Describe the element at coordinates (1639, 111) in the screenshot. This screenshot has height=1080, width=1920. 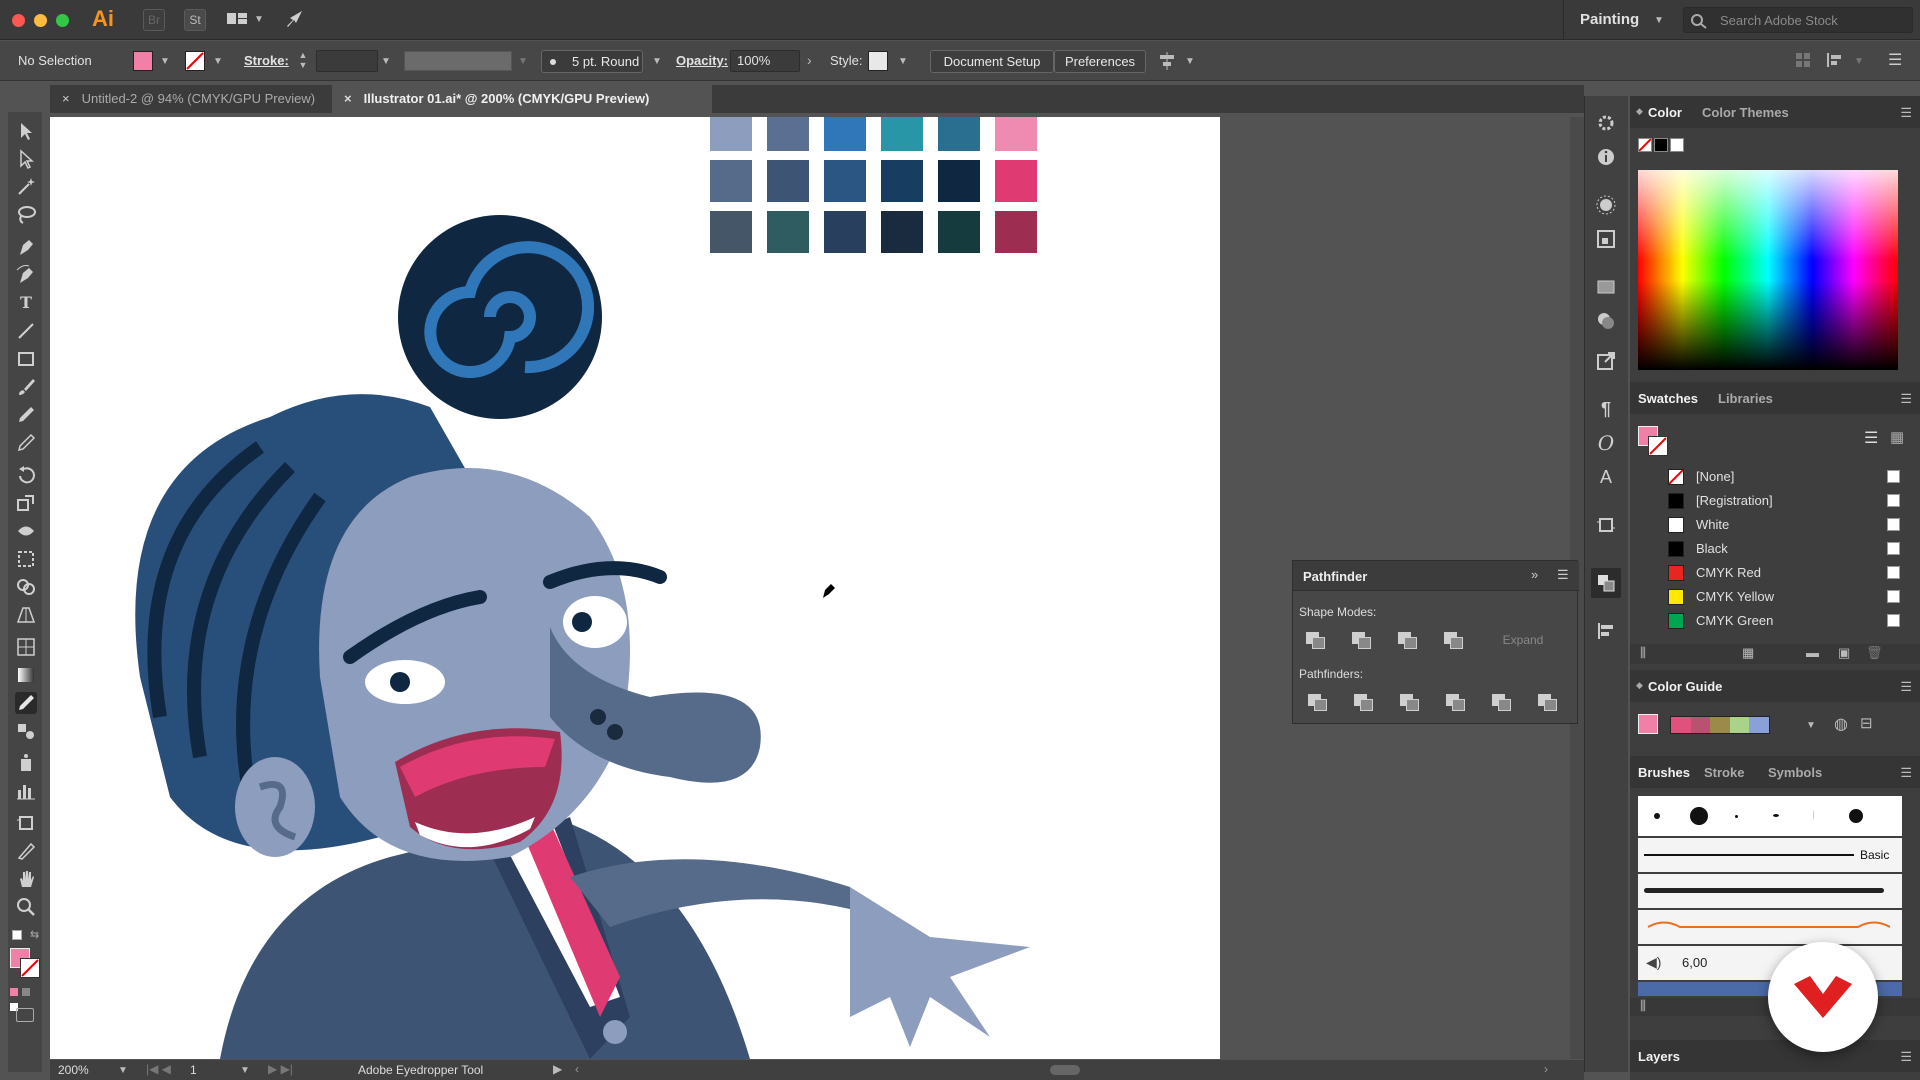
I see `collapse-icon: ◆` at that location.